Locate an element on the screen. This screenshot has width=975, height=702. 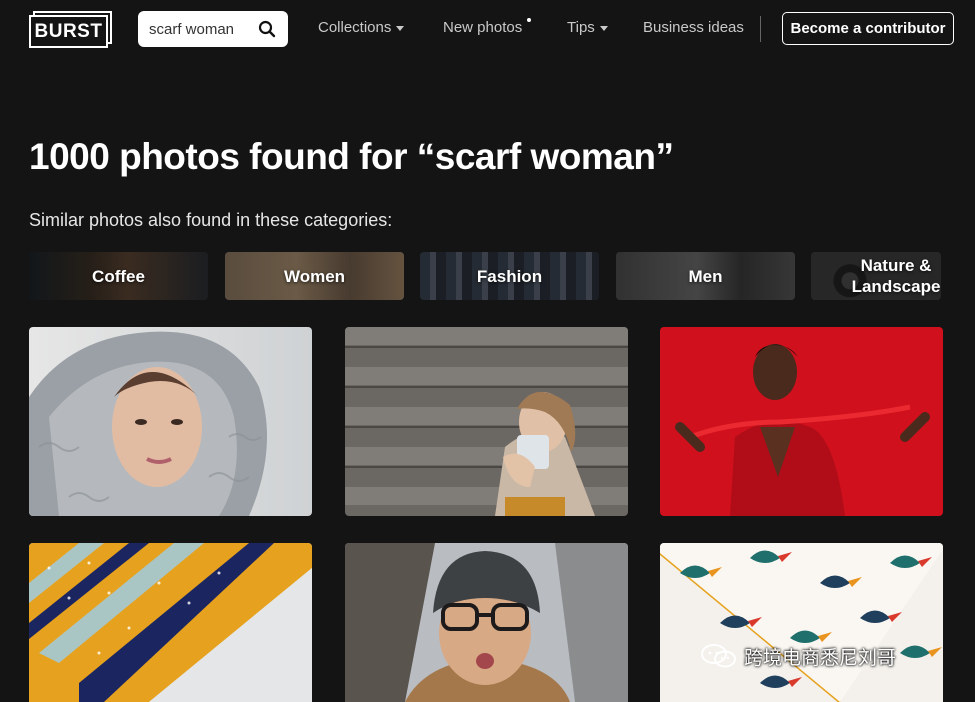
category-fashion: Fashion is located at coordinates (509, 276).